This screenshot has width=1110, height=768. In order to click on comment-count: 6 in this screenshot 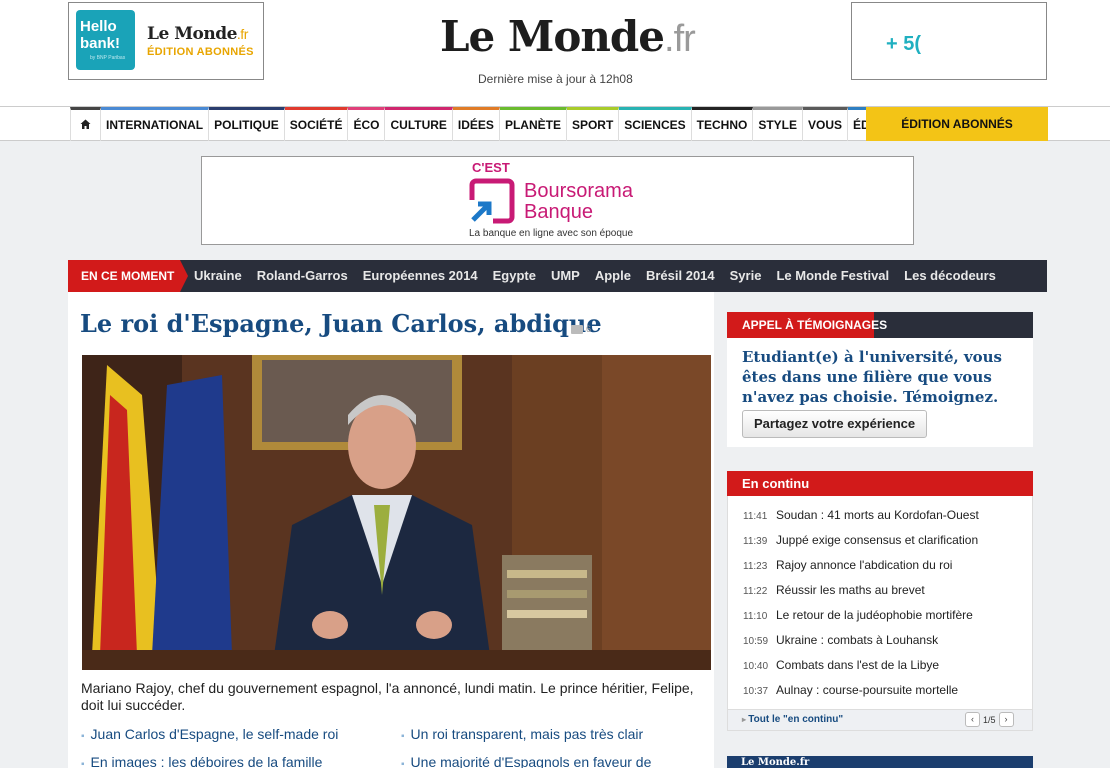, I will do `click(581, 329)`.